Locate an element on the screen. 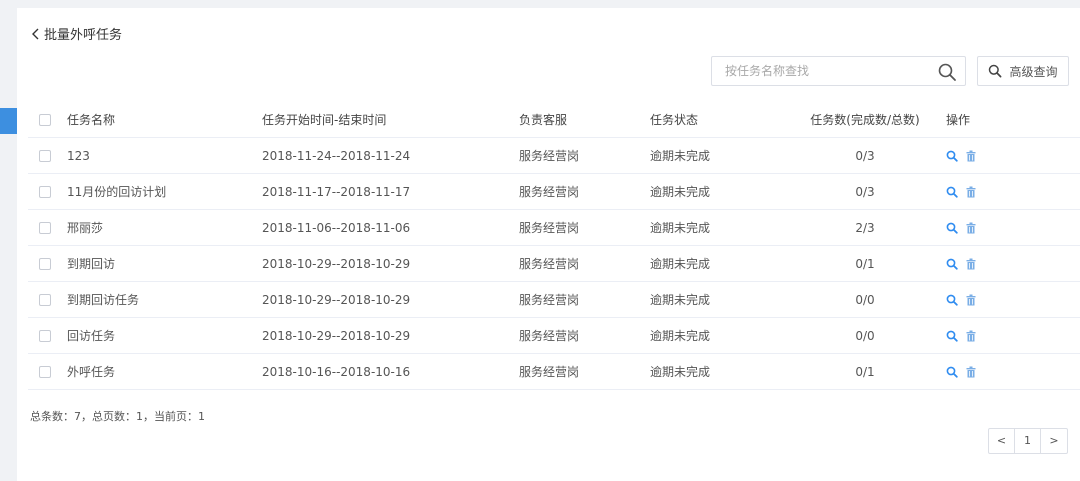 The image size is (1080, 481). pagination-next-button: > is located at coordinates (1054, 441).